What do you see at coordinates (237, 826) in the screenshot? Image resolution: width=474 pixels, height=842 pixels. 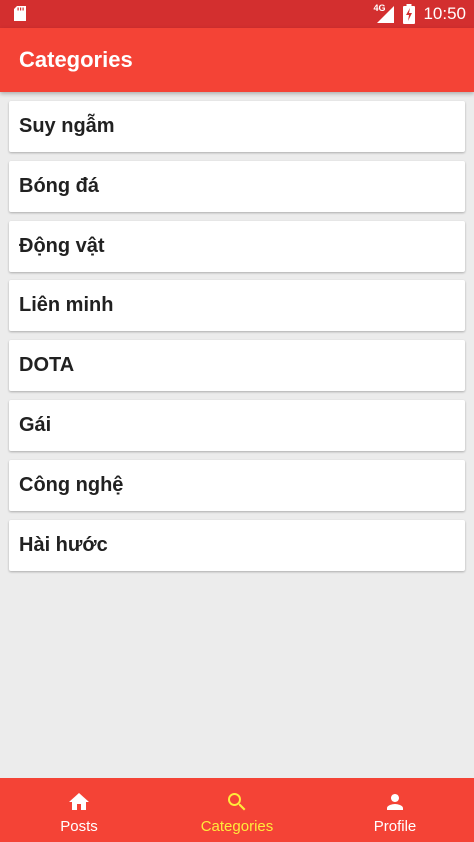 I see `nav-categories-label: Categories` at bounding box center [237, 826].